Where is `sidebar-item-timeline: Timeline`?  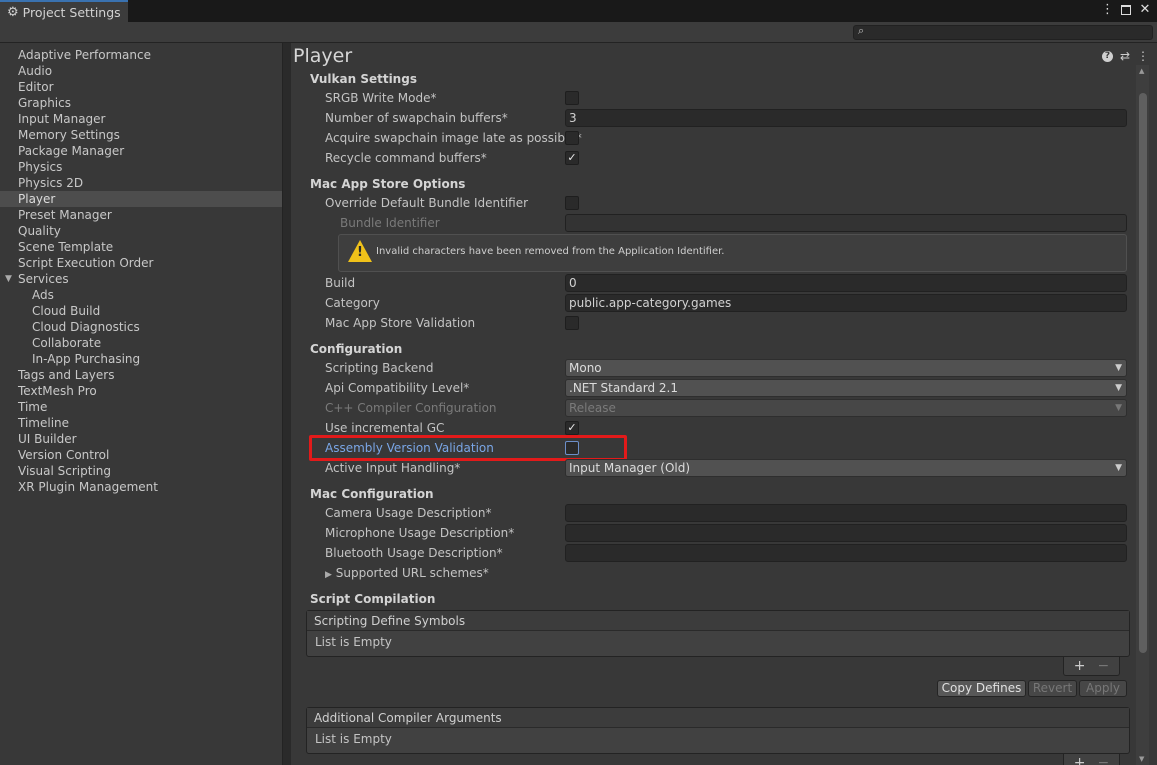 sidebar-item-timeline: Timeline is located at coordinates (43, 423).